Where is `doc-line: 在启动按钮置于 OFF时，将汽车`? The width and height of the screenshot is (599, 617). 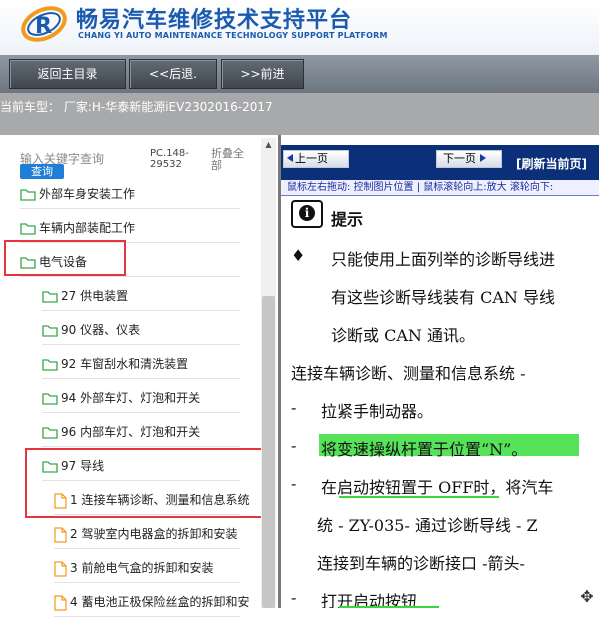 doc-line: 在启动按钮置于 OFF时，将汽车 is located at coordinates (437, 487).